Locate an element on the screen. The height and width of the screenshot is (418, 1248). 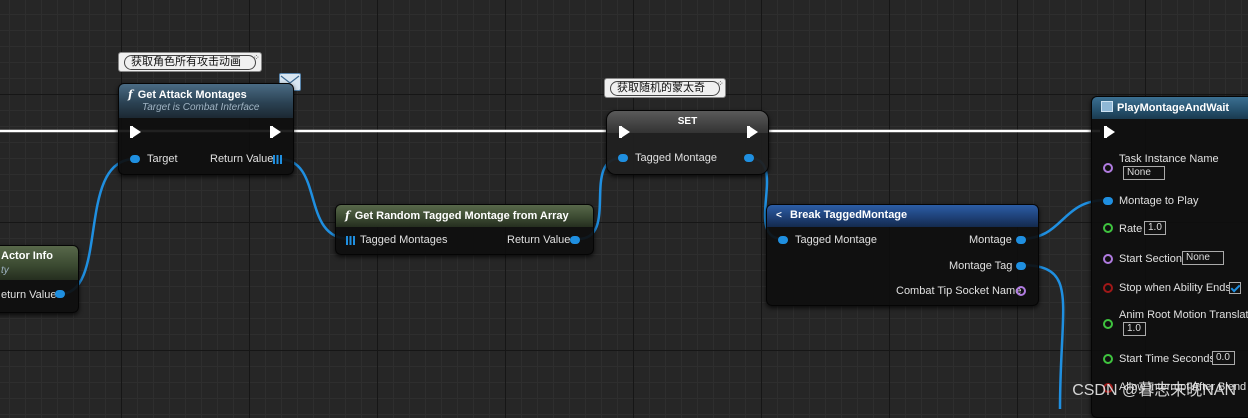
stop-when-ability-ends-checkbox is located at coordinates (1235, 288).